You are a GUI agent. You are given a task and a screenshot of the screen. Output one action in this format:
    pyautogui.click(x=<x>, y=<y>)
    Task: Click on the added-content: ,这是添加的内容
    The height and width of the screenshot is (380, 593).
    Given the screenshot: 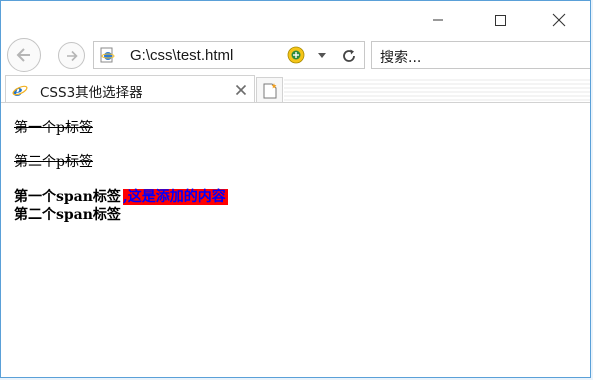 What is the action you would take?
    pyautogui.click(x=175, y=197)
    